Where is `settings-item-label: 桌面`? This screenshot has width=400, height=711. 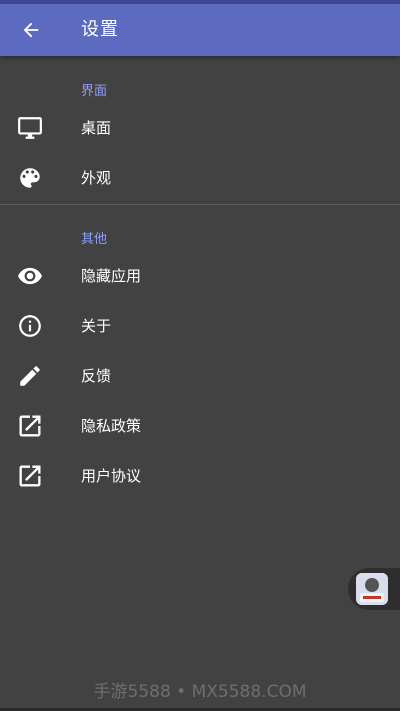
settings-item-label: 桌面 is located at coordinates (96, 128).